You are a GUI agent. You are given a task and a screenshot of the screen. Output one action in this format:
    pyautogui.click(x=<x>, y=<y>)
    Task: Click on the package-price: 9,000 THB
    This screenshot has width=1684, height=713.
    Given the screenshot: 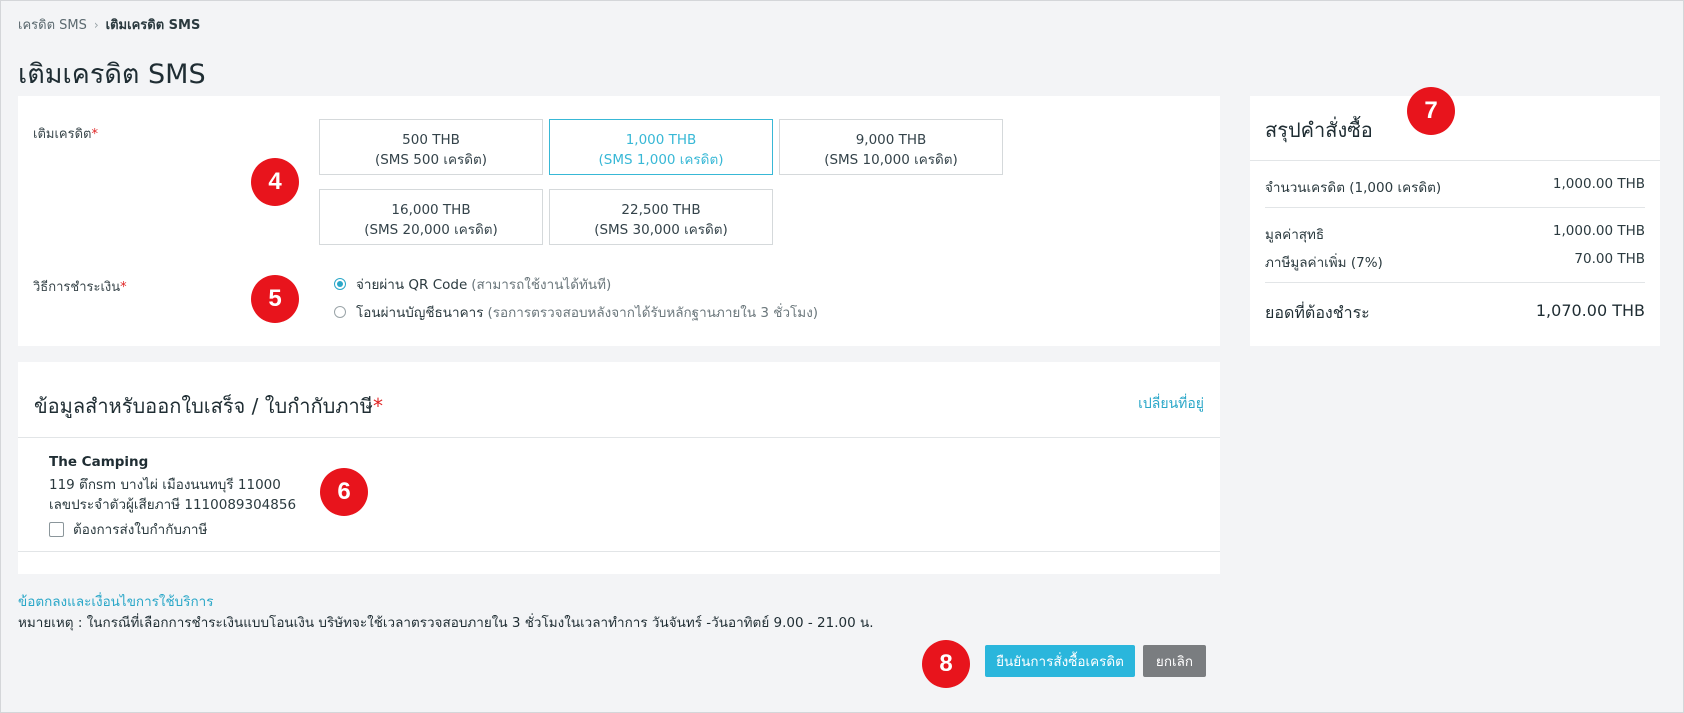 What is the action you would take?
    pyautogui.click(x=891, y=140)
    